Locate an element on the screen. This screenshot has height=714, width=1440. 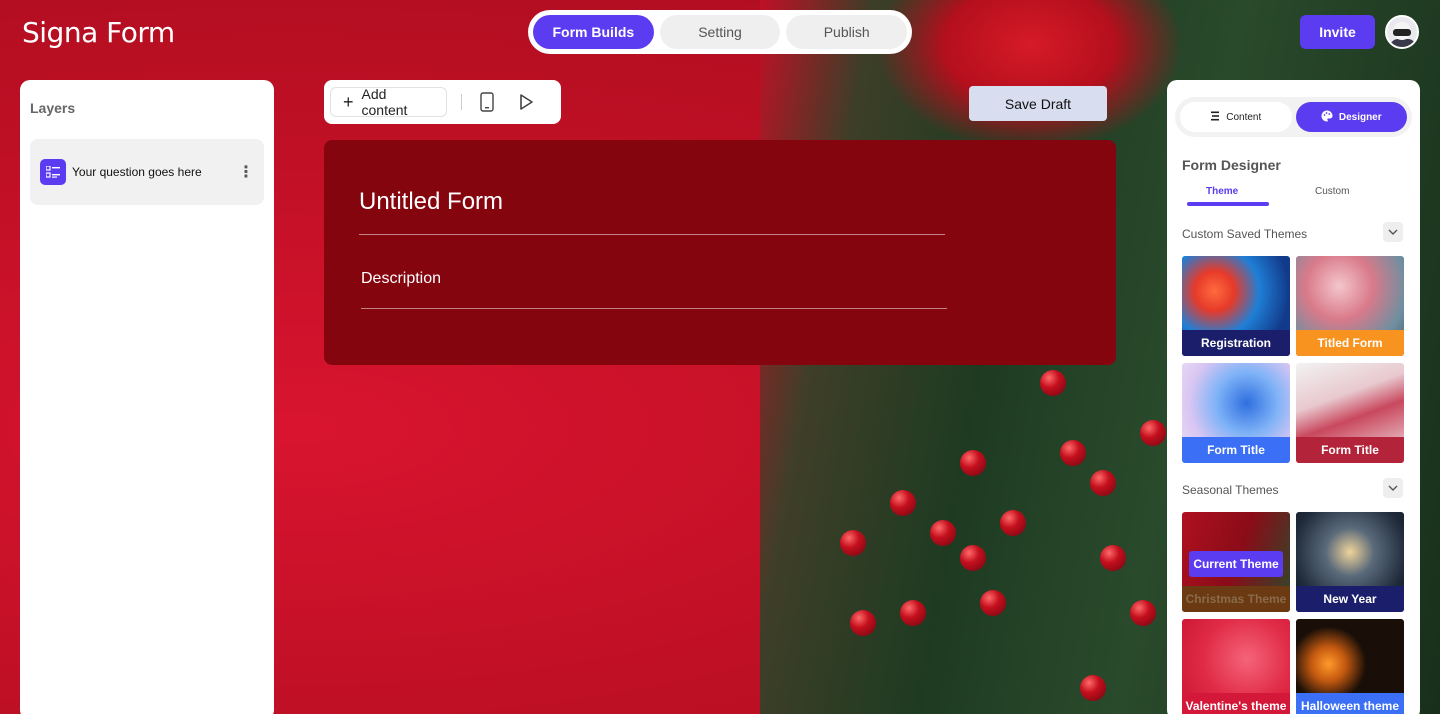
form-designer-title: Form Designer is located at coordinates (1231, 165).